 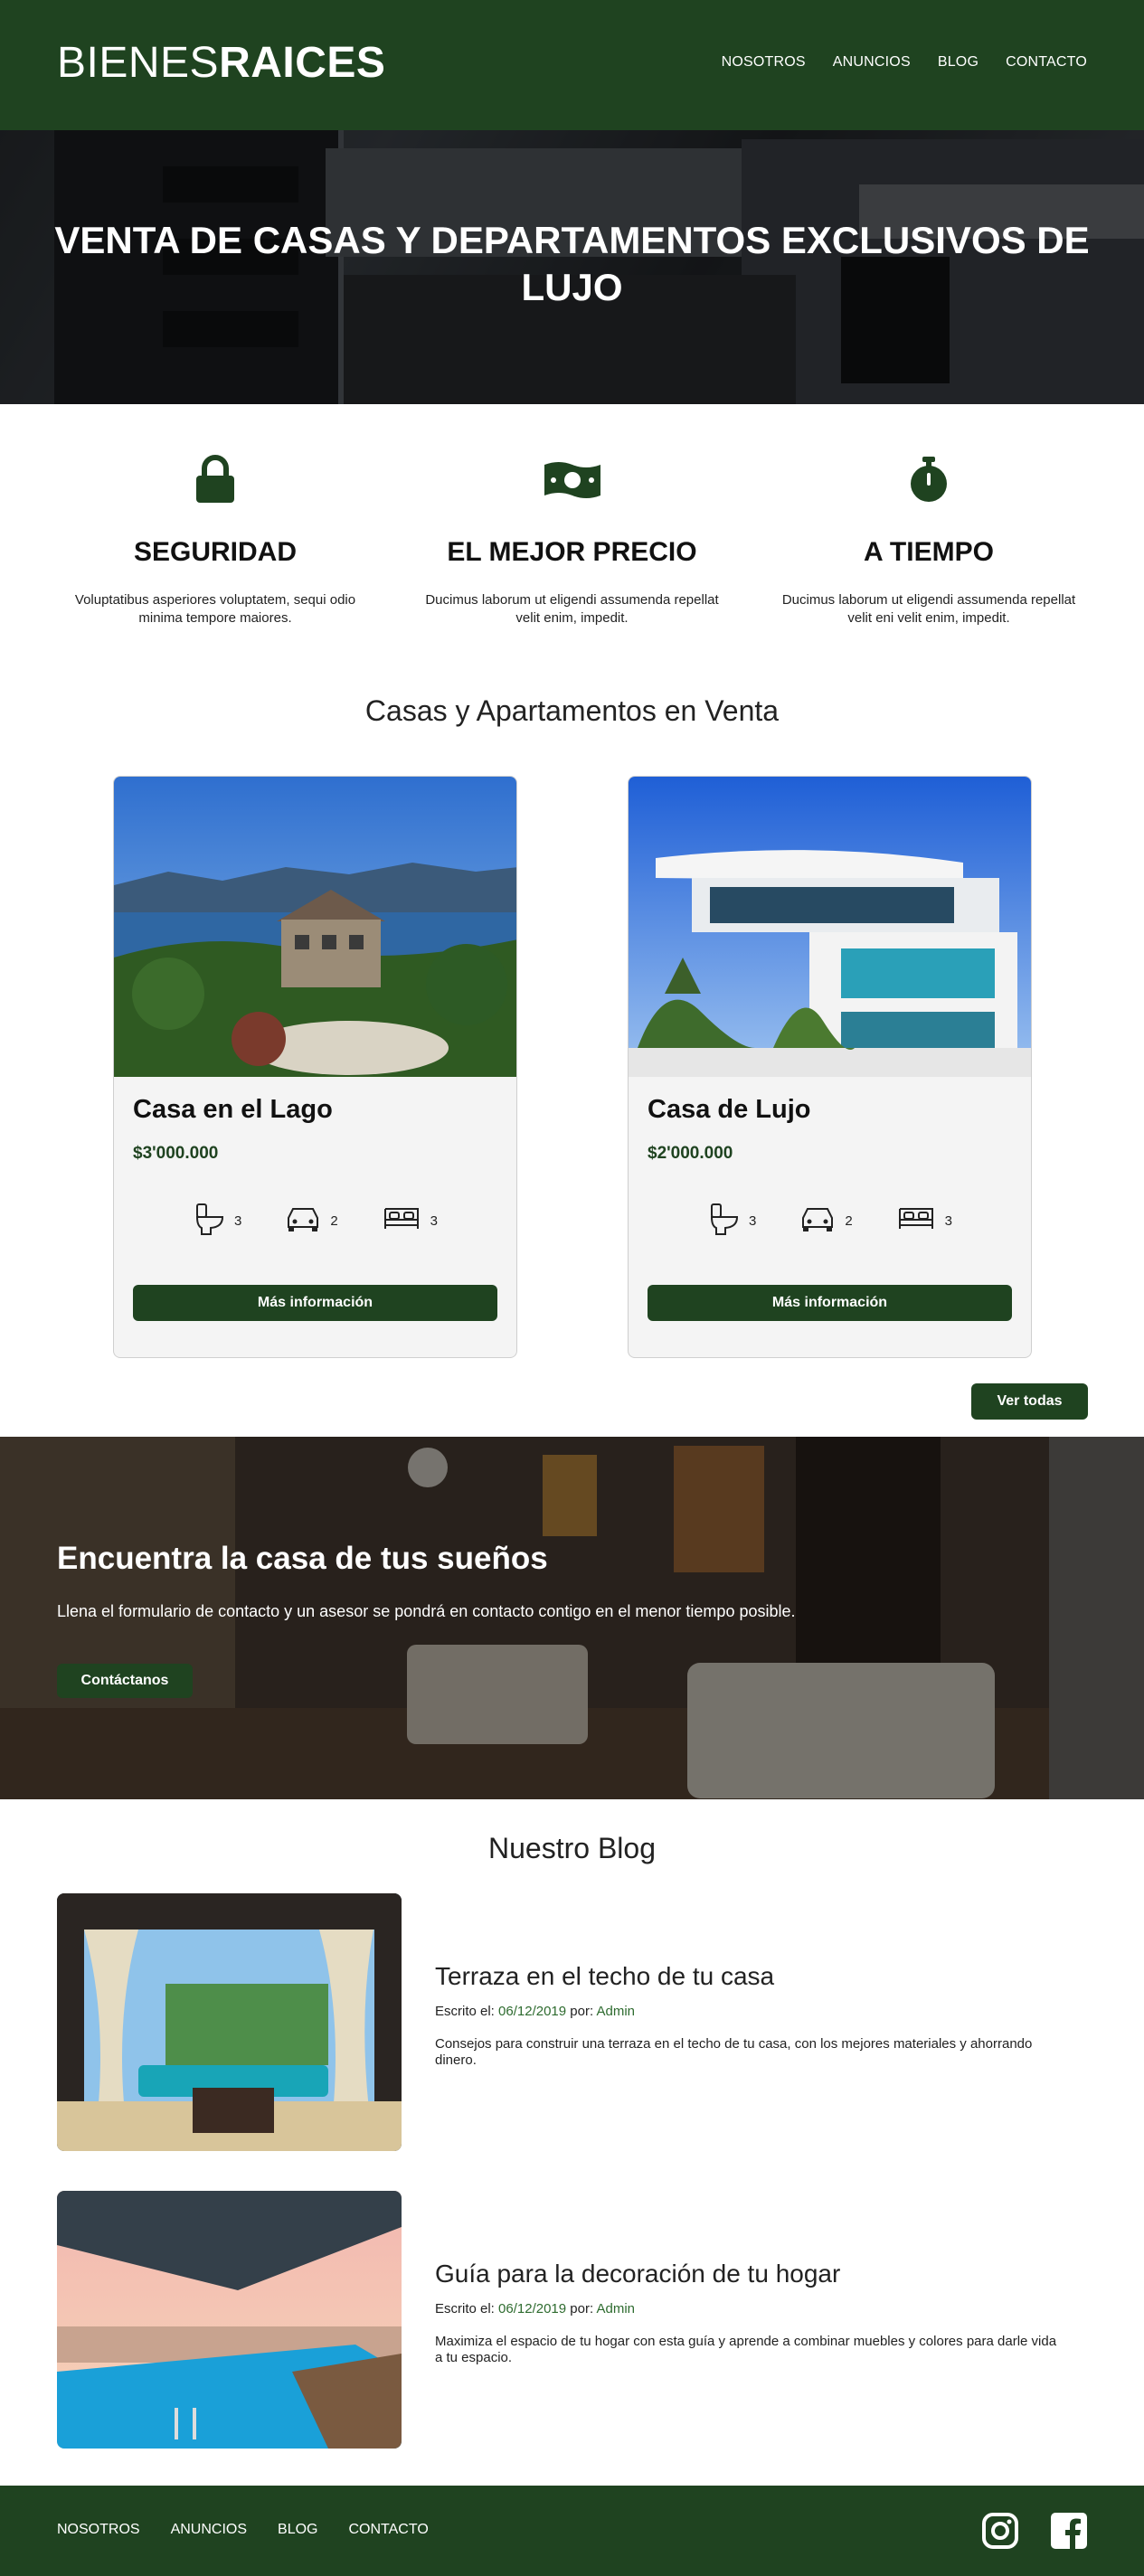 What do you see at coordinates (872, 63) in the screenshot?
I see `nav-link-anuncios: ANUNCIOS` at bounding box center [872, 63].